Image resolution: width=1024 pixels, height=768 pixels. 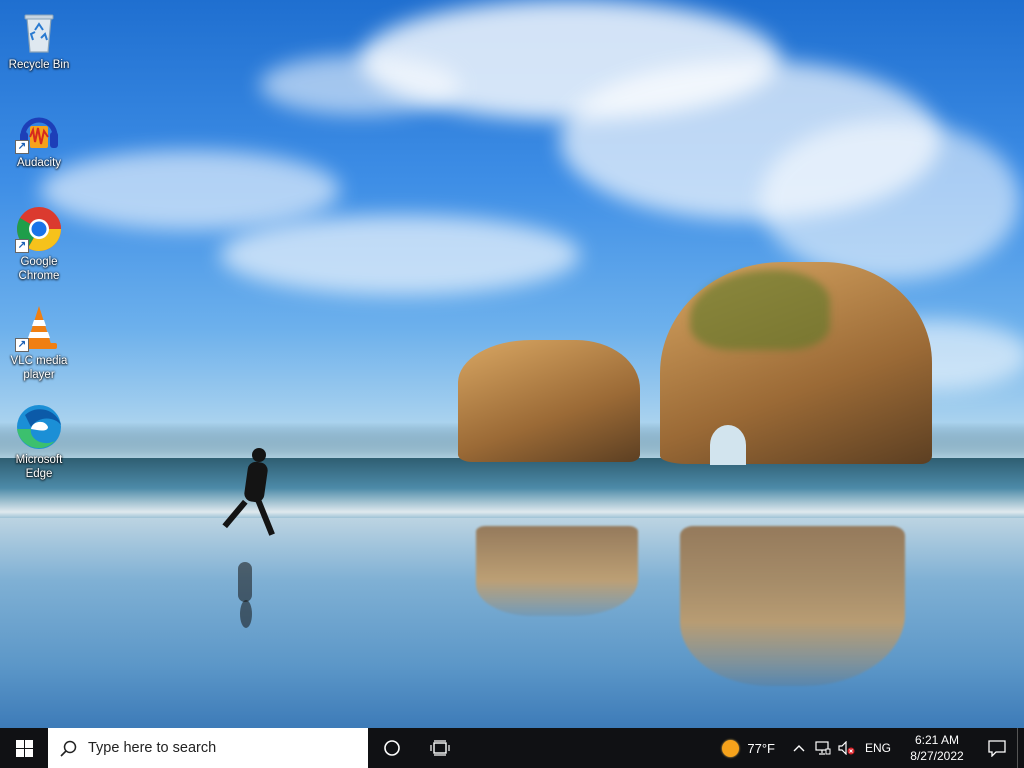 I want to click on notification-icon, so click(x=997, y=748).